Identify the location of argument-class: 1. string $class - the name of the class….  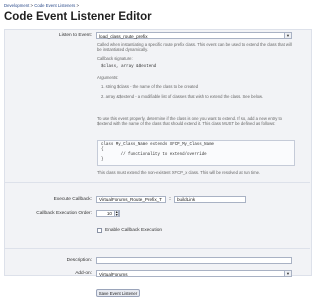
(150, 86).